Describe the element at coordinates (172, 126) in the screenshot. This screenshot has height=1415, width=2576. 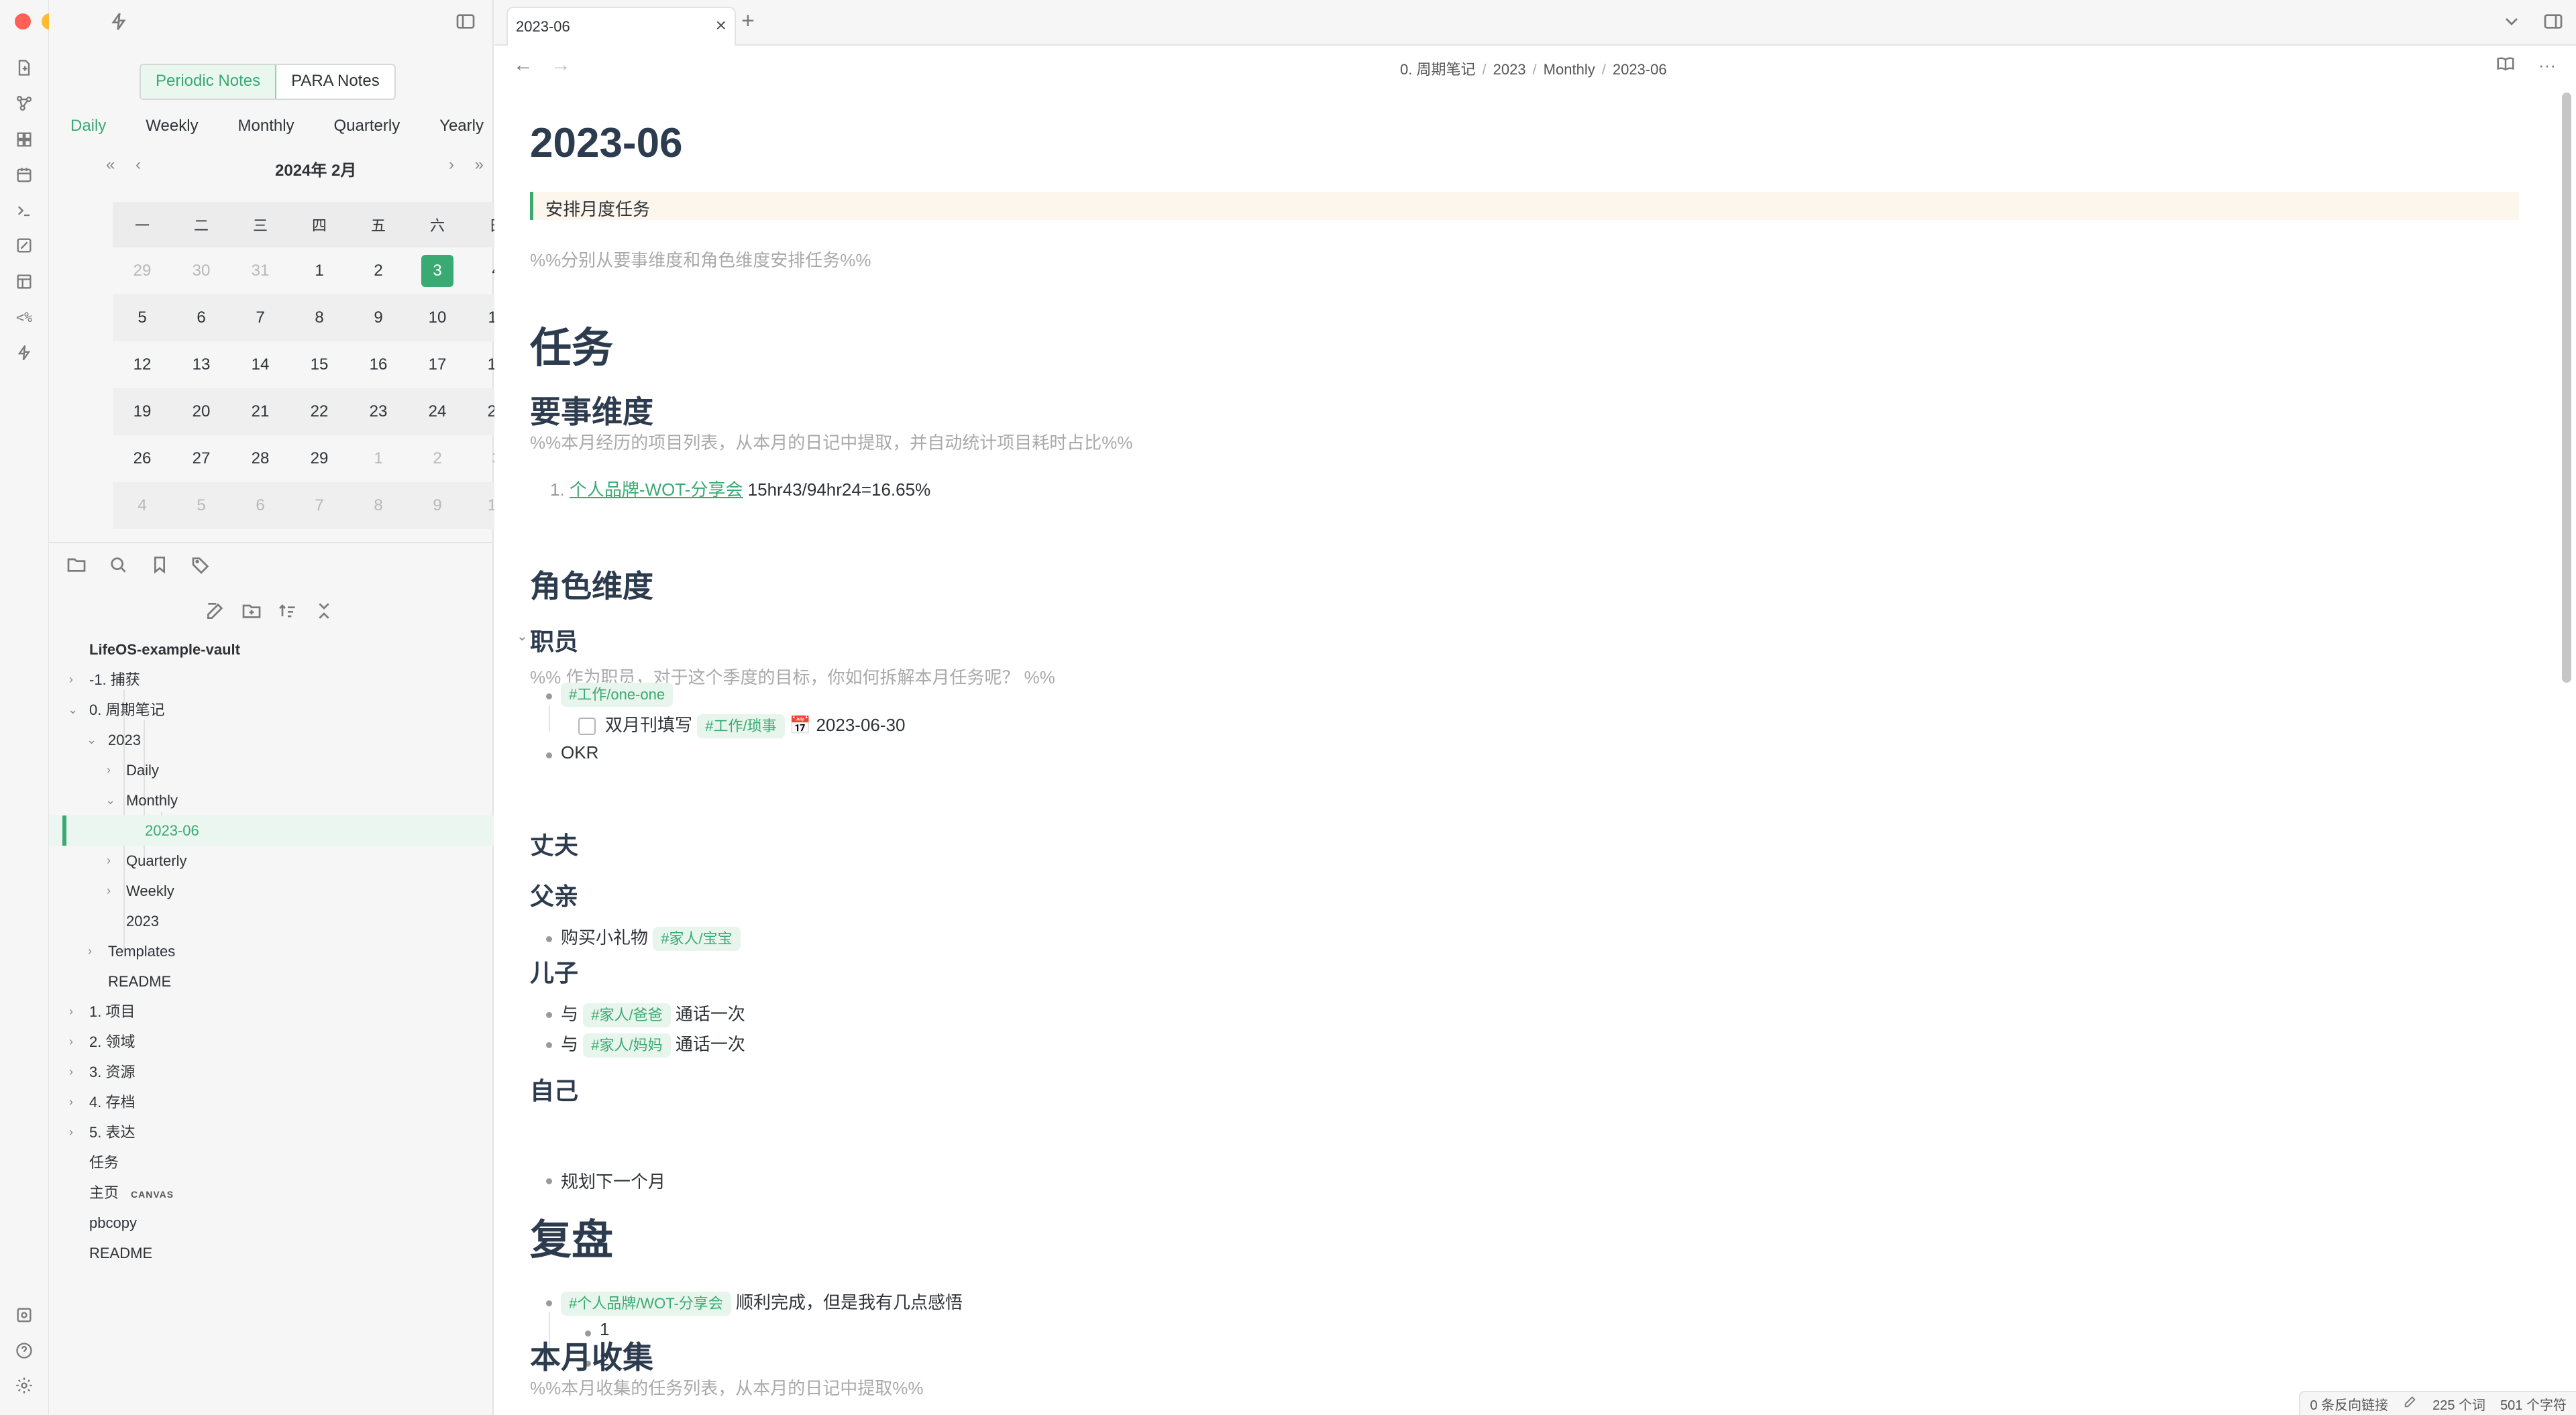
I see `tab-weekly: Weekly` at that location.